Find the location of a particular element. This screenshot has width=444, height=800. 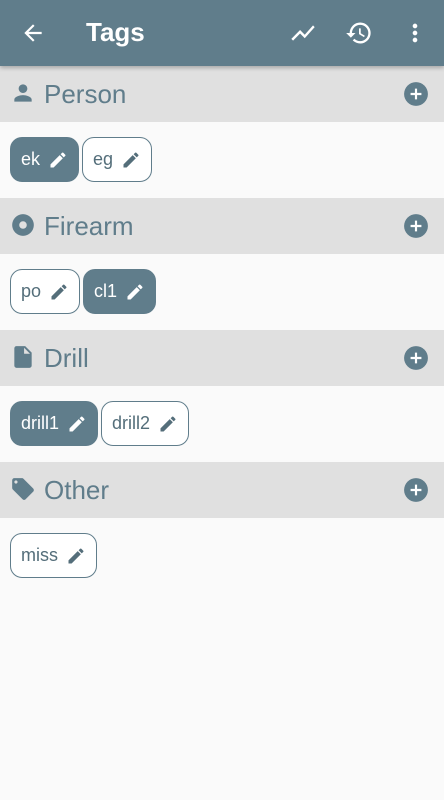

person-icon is located at coordinates (23, 93).